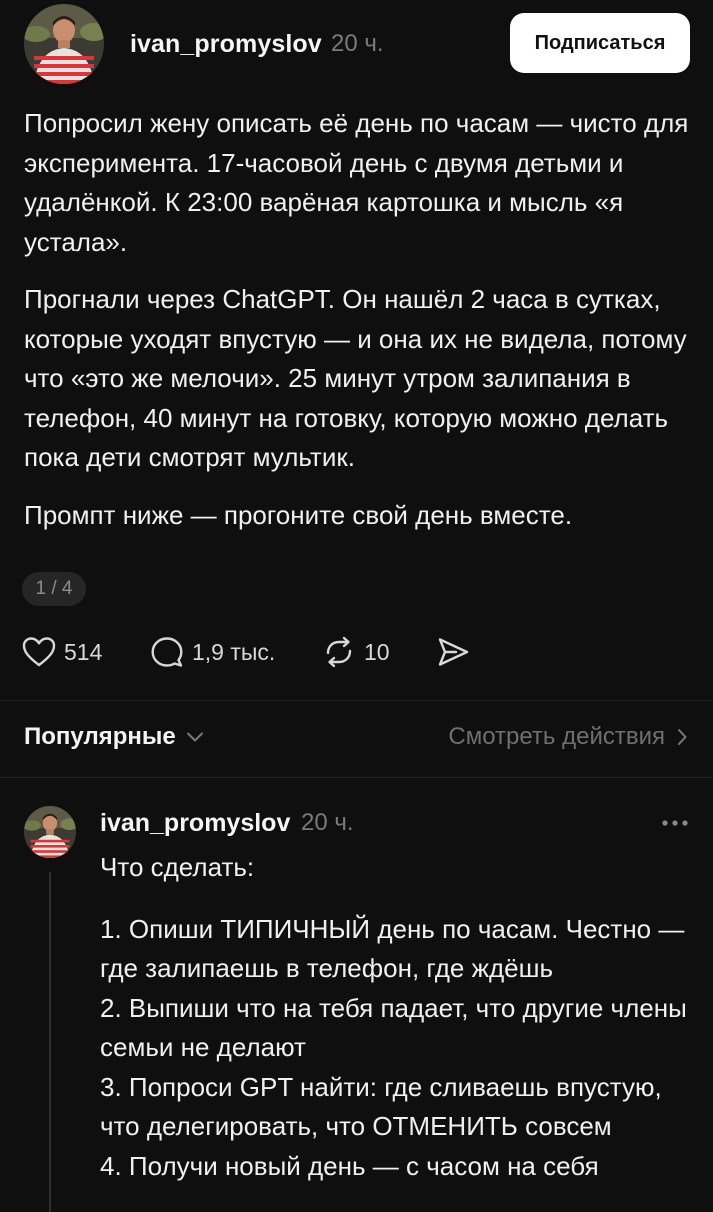  Describe the element at coordinates (50, 1042) in the screenshot. I see `thread-line` at that location.